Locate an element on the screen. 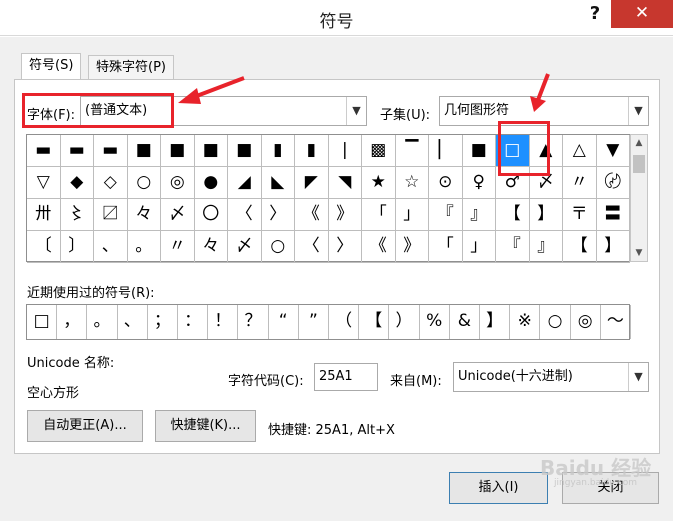 The width and height of the screenshot is (673, 521). symbol-cell: ⊙ is located at coordinates (446, 183).